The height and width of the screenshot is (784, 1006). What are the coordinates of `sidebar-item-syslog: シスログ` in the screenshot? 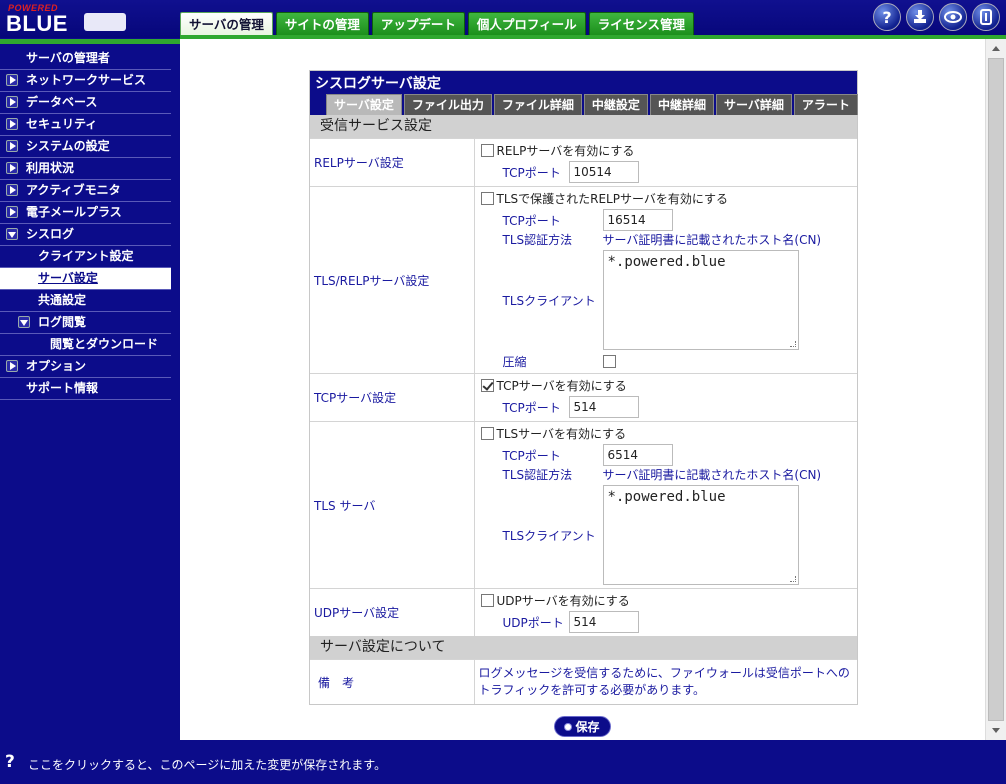 It's located at (85, 235).